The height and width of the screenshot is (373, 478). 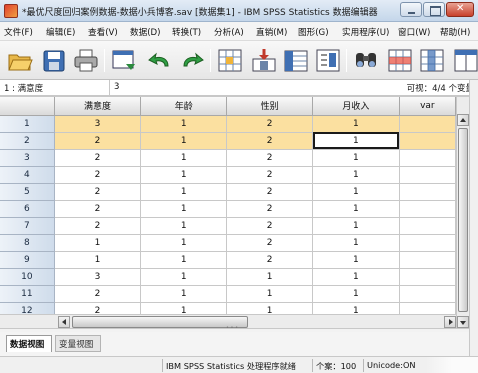 I want to click on undo-icon, so click(x=160, y=60).